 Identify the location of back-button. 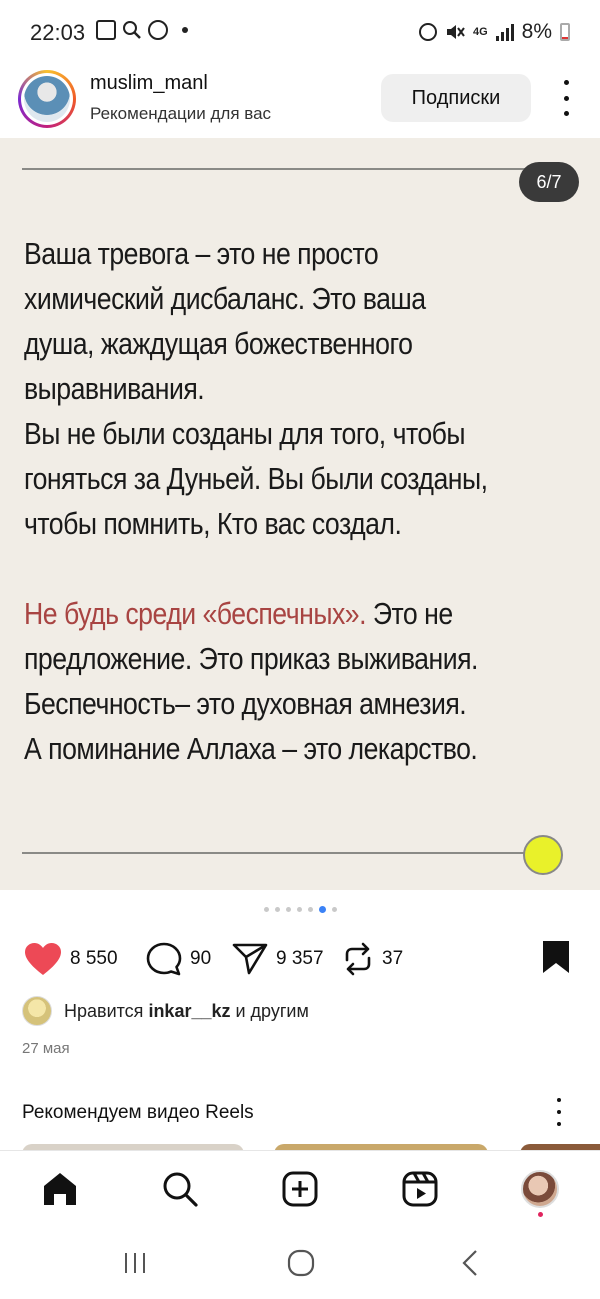
(471, 1263).